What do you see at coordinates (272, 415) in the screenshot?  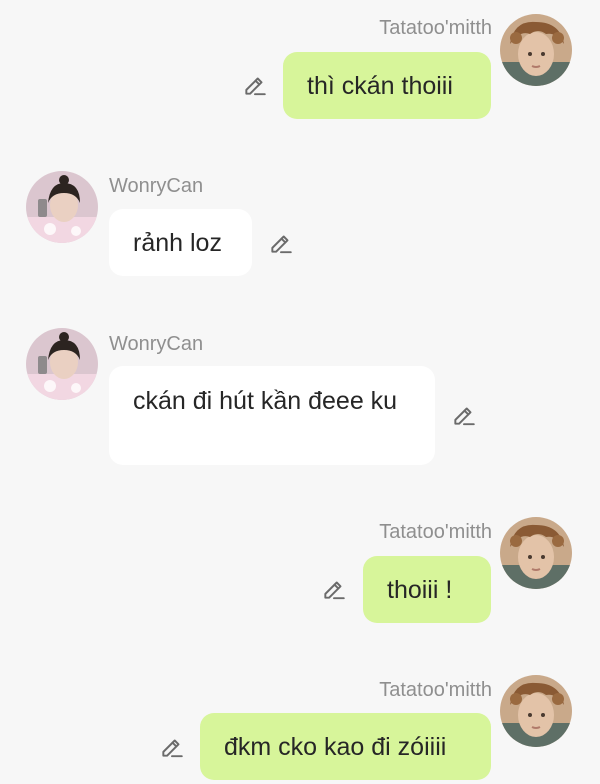 I see `message-bubble: ckán đi hút kần đeee ku` at bounding box center [272, 415].